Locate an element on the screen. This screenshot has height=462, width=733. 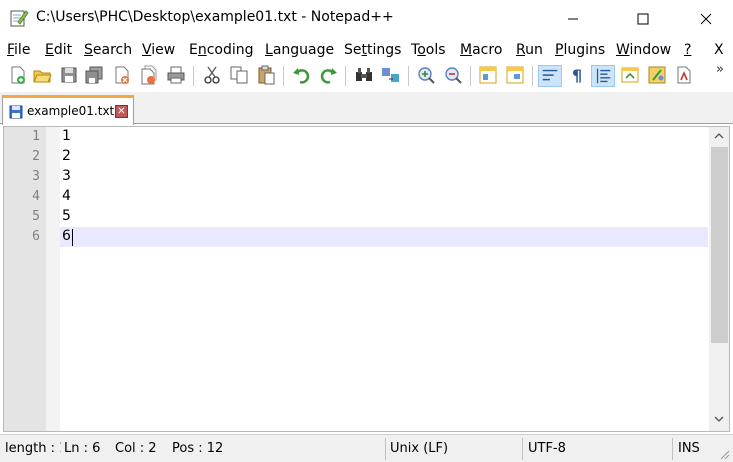
tab-close-button: ✕ is located at coordinates (121, 111).